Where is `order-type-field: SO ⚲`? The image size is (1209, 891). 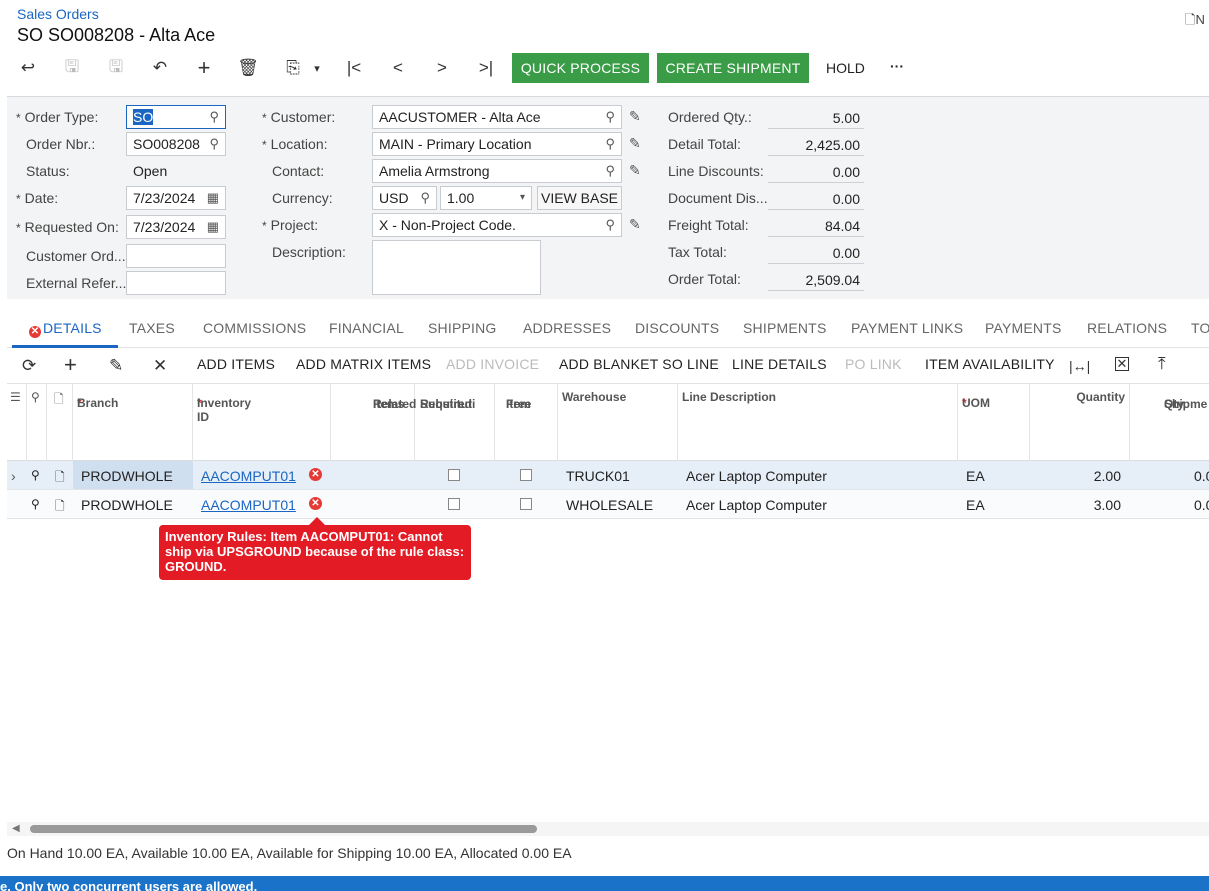 order-type-field: SO ⚲ is located at coordinates (176, 117).